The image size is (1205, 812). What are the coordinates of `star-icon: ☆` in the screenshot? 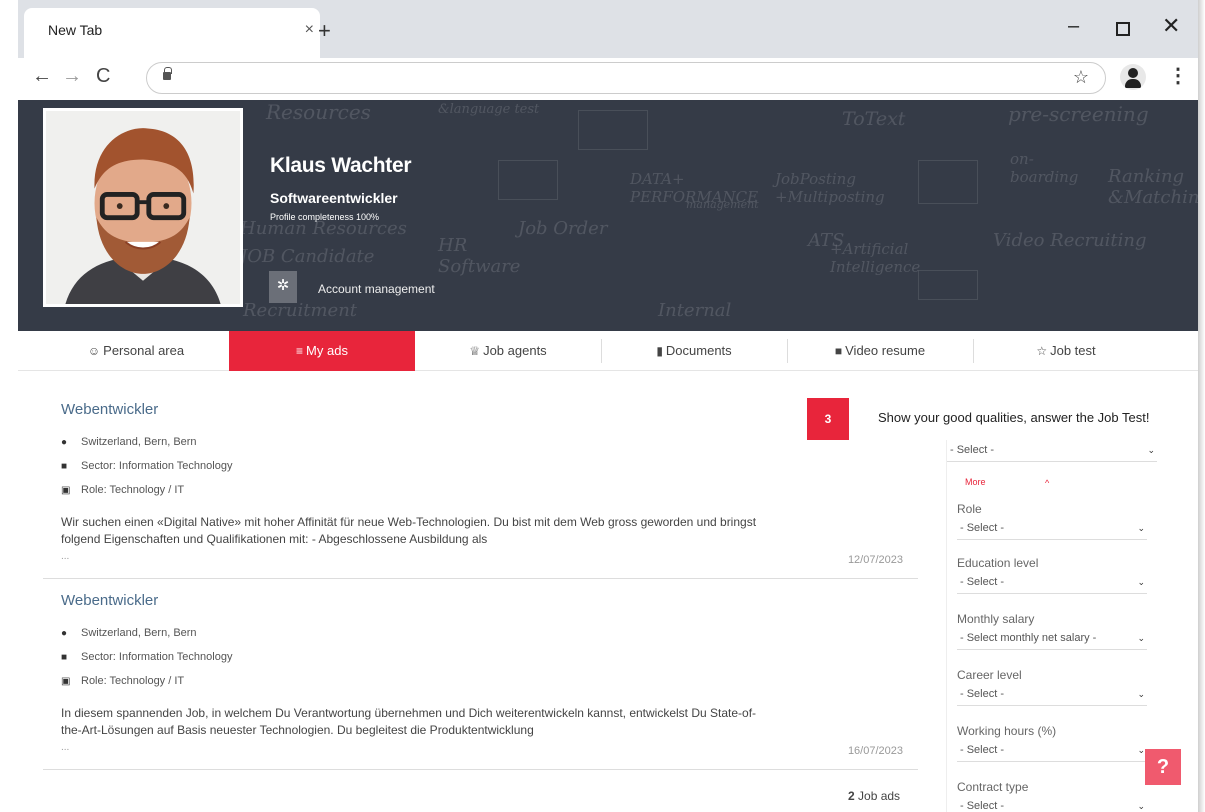 It's located at (1042, 351).